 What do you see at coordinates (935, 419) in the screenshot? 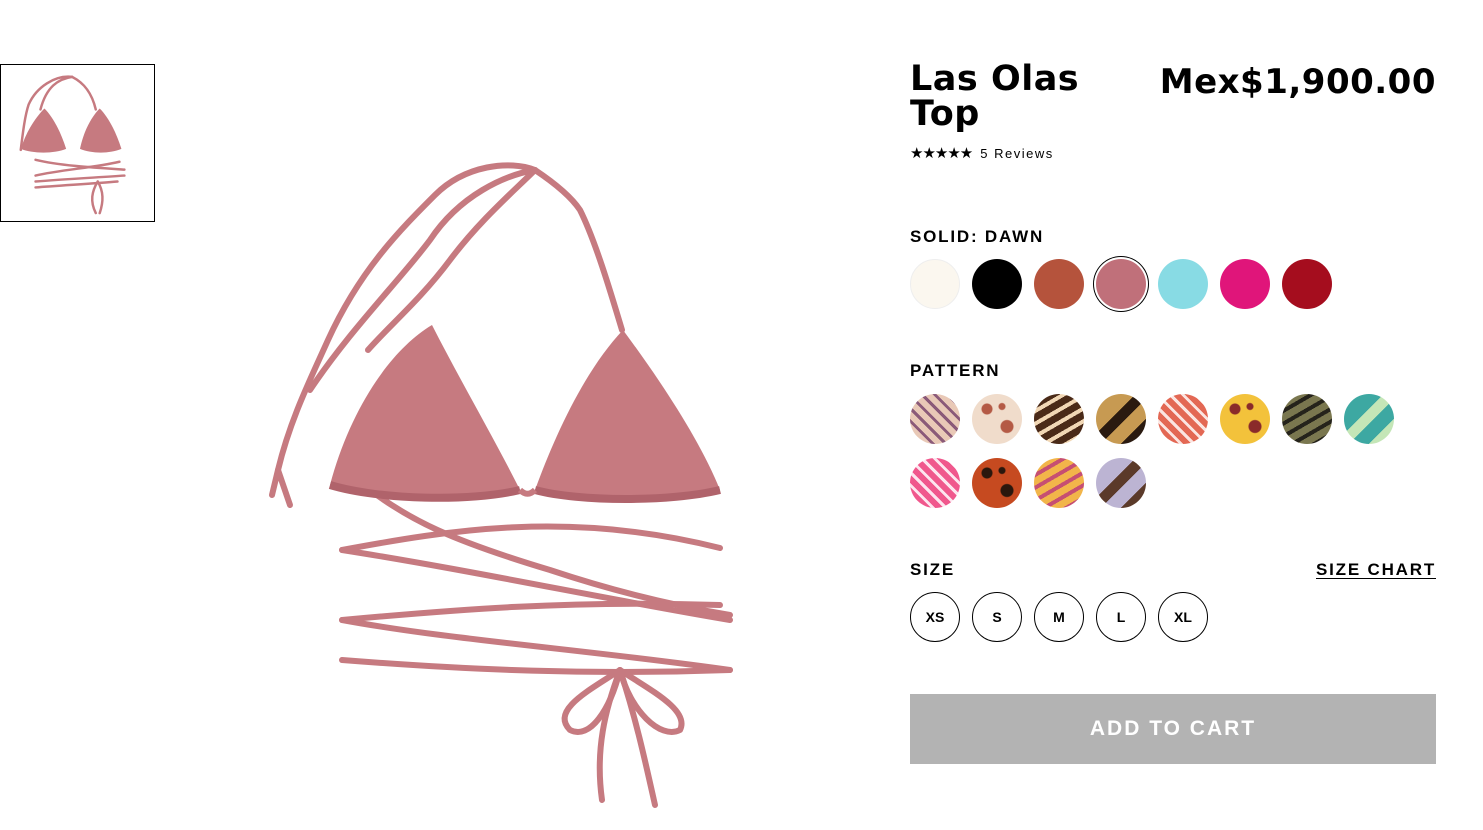
I see `swatch-pattern-swirl` at bounding box center [935, 419].